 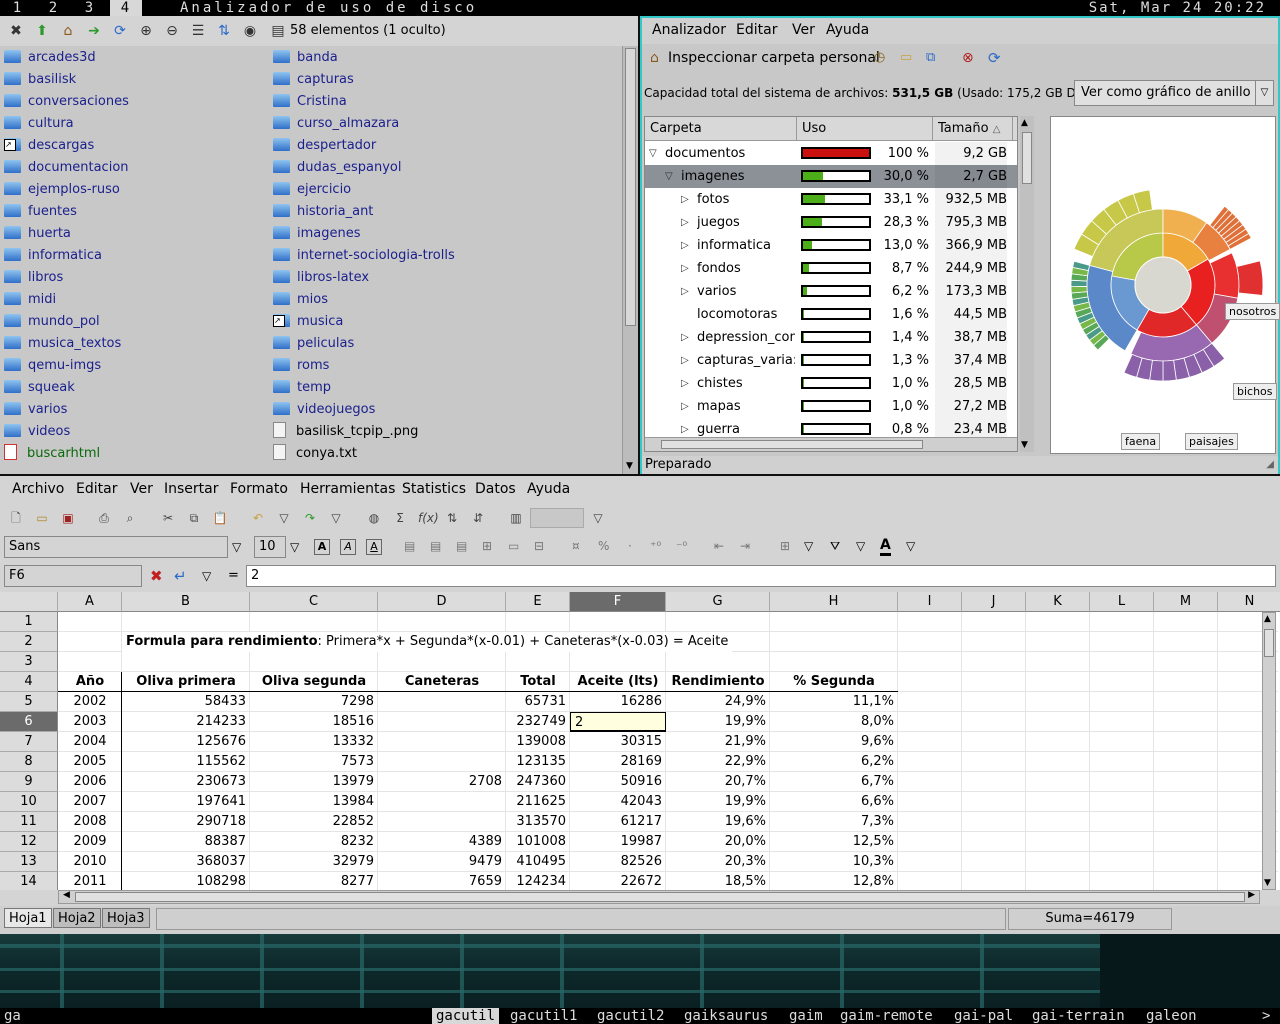 I want to click on column-header: A, so click(x=90, y=602).